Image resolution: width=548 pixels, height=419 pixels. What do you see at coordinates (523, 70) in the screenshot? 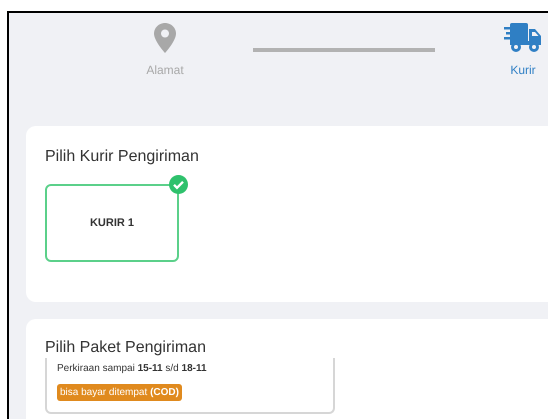
I see `step-label: Kurir` at bounding box center [523, 70].